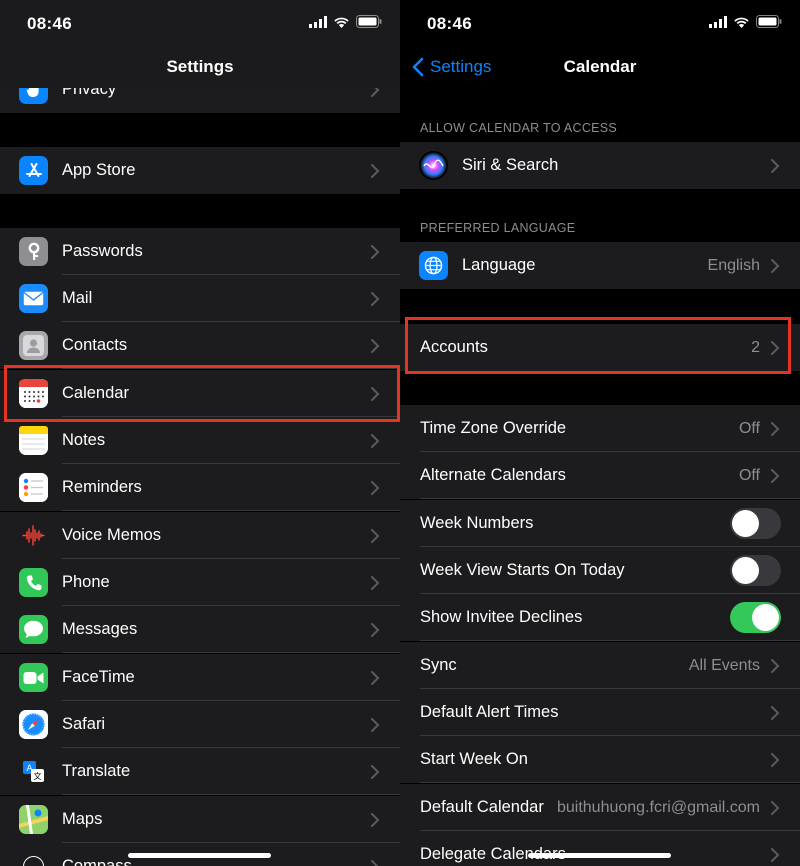 The height and width of the screenshot is (866, 800). What do you see at coordinates (318, 21) in the screenshot?
I see `cellular-signal-icon` at bounding box center [318, 21].